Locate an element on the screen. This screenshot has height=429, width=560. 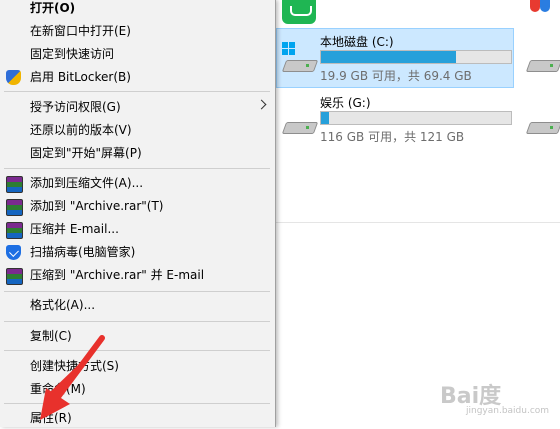
menu-item-label: 授予访问权限(G) is located at coordinates (75, 107).